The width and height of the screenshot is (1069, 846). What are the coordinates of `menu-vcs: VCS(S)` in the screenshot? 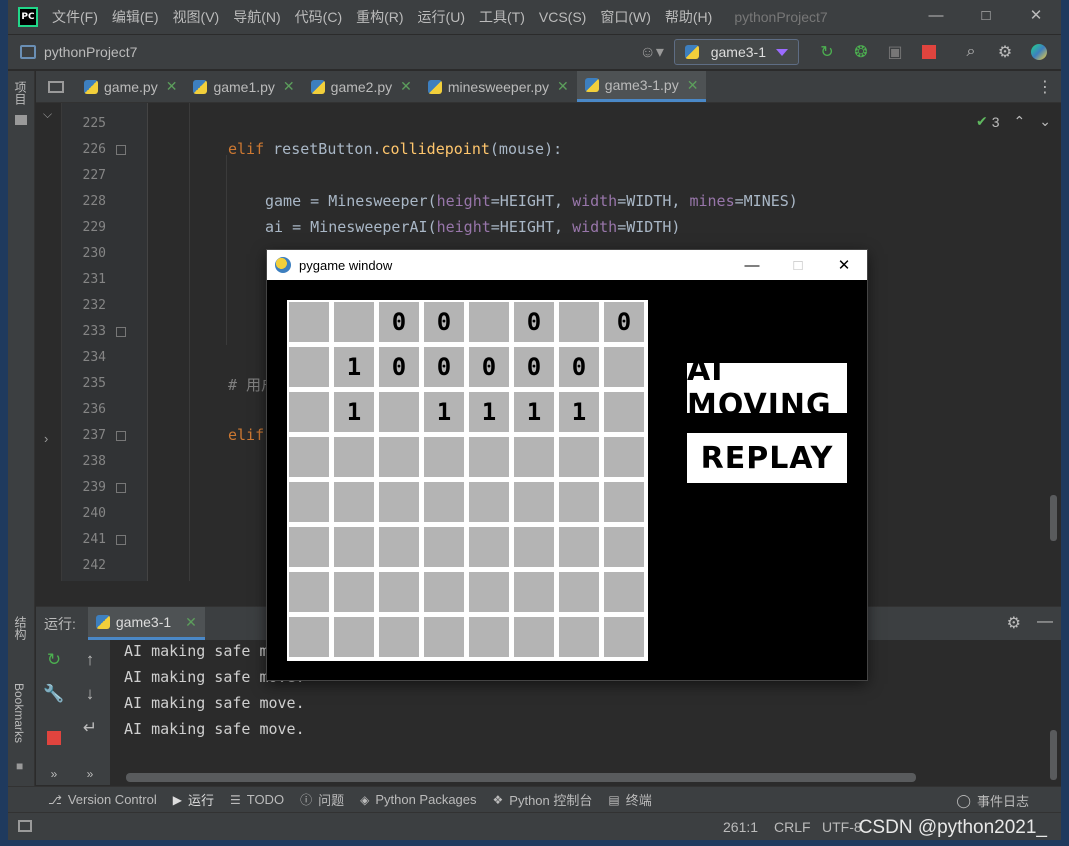 It's located at (562, 17).